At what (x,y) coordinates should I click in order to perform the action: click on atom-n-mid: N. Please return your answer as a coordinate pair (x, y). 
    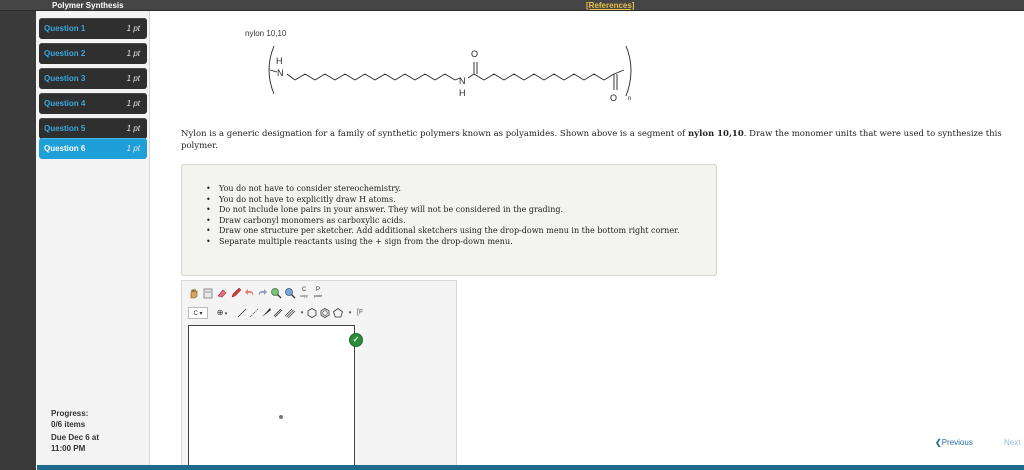
    Looking at the image, I should click on (462, 81).